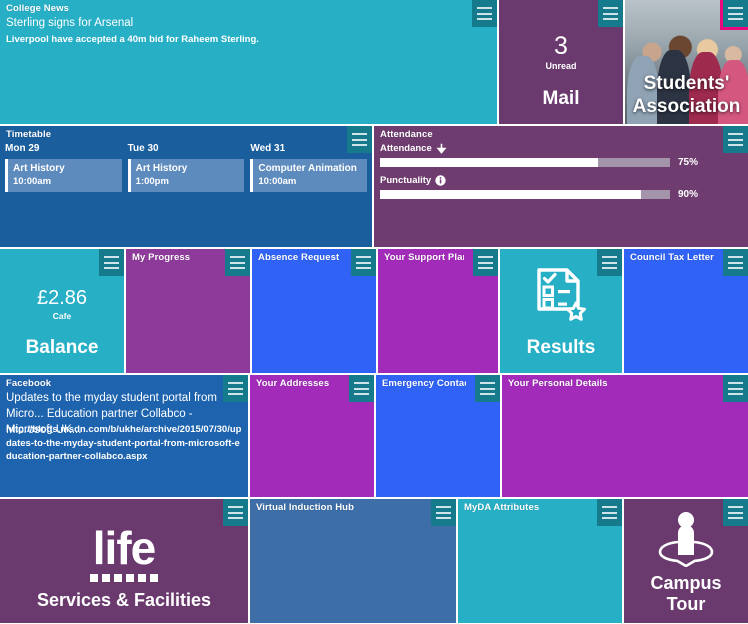 The image size is (748, 624). I want to click on timetable-event: Art History 10:00am, so click(63, 175).